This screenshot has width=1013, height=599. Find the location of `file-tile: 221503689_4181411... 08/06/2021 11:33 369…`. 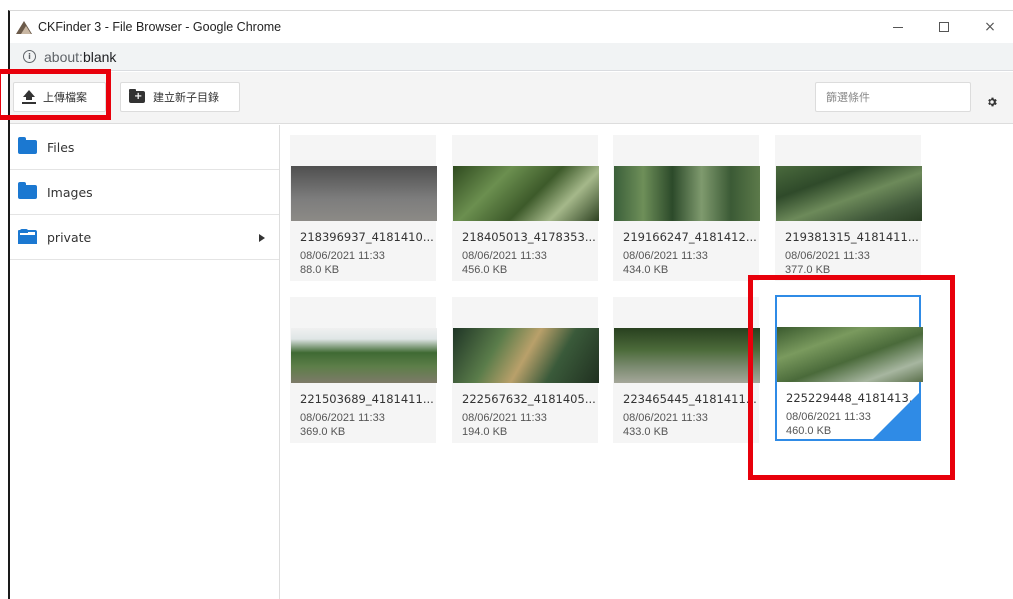

file-tile: 221503689_4181411... 08/06/2021 11:33 369… is located at coordinates (363, 370).